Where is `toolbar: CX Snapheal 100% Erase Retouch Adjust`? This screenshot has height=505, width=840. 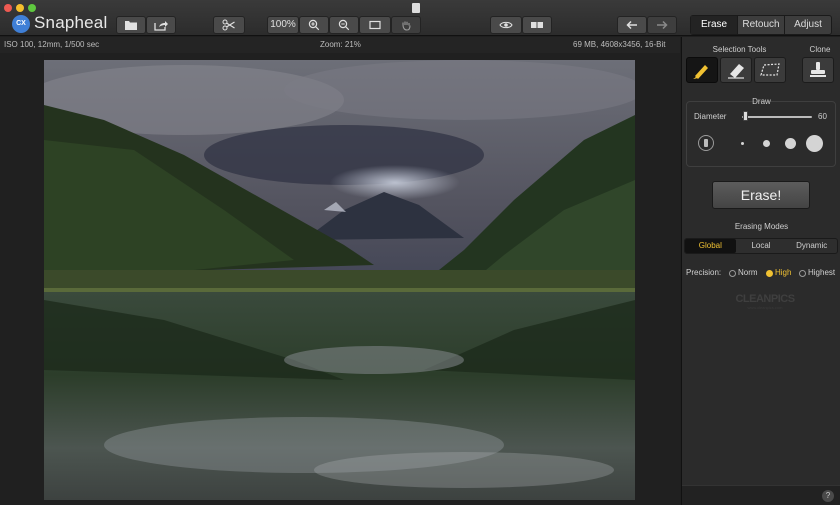
toolbar: CX Snapheal 100% Erase Retouch Adjust is located at coordinates (420, 18).